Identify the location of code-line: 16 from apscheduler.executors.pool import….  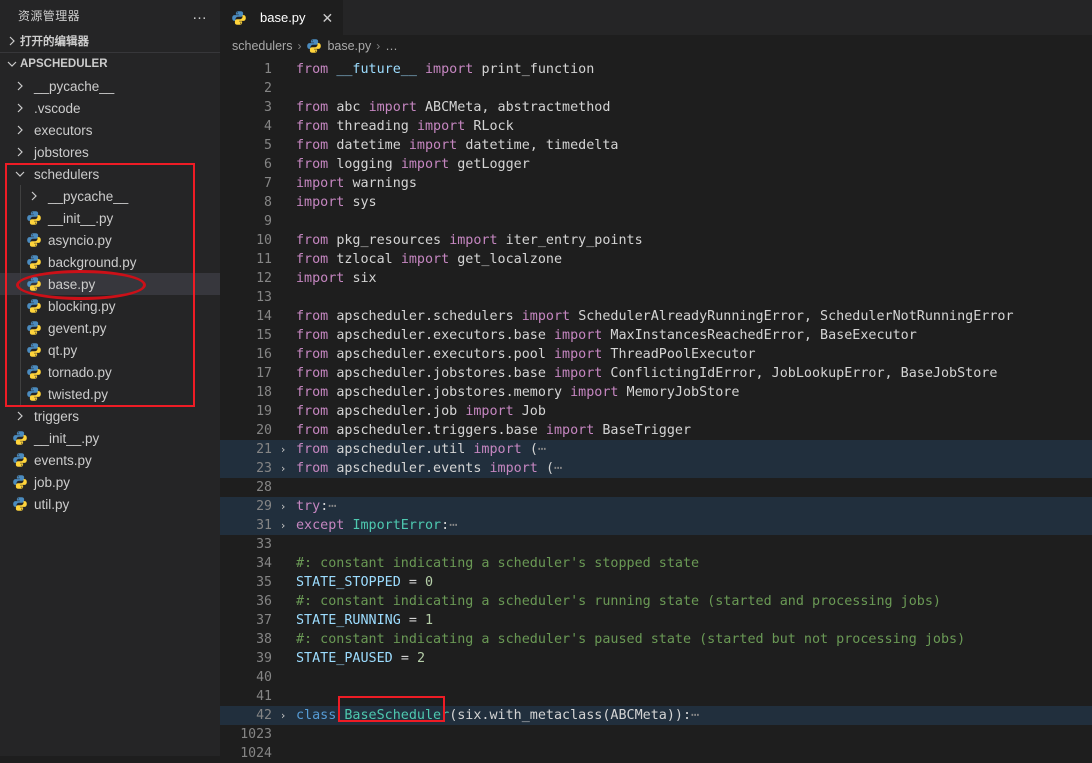
(656, 354).